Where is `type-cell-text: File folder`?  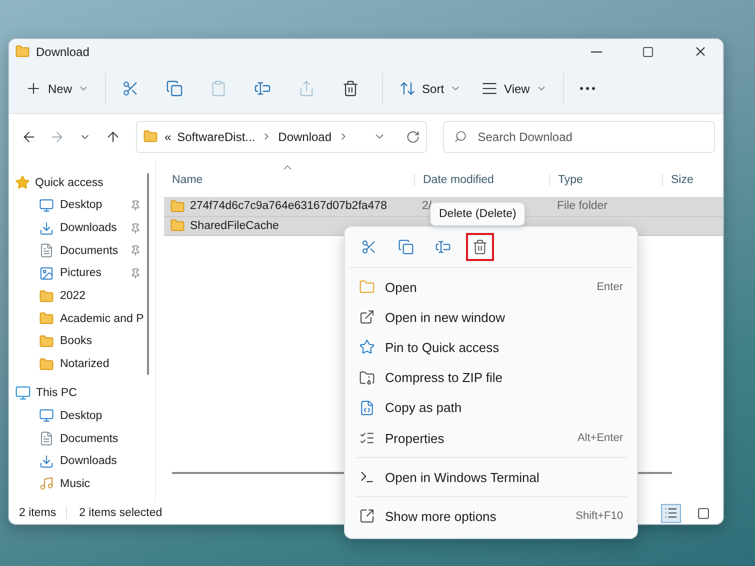 type-cell-text: File folder is located at coordinates (582, 206).